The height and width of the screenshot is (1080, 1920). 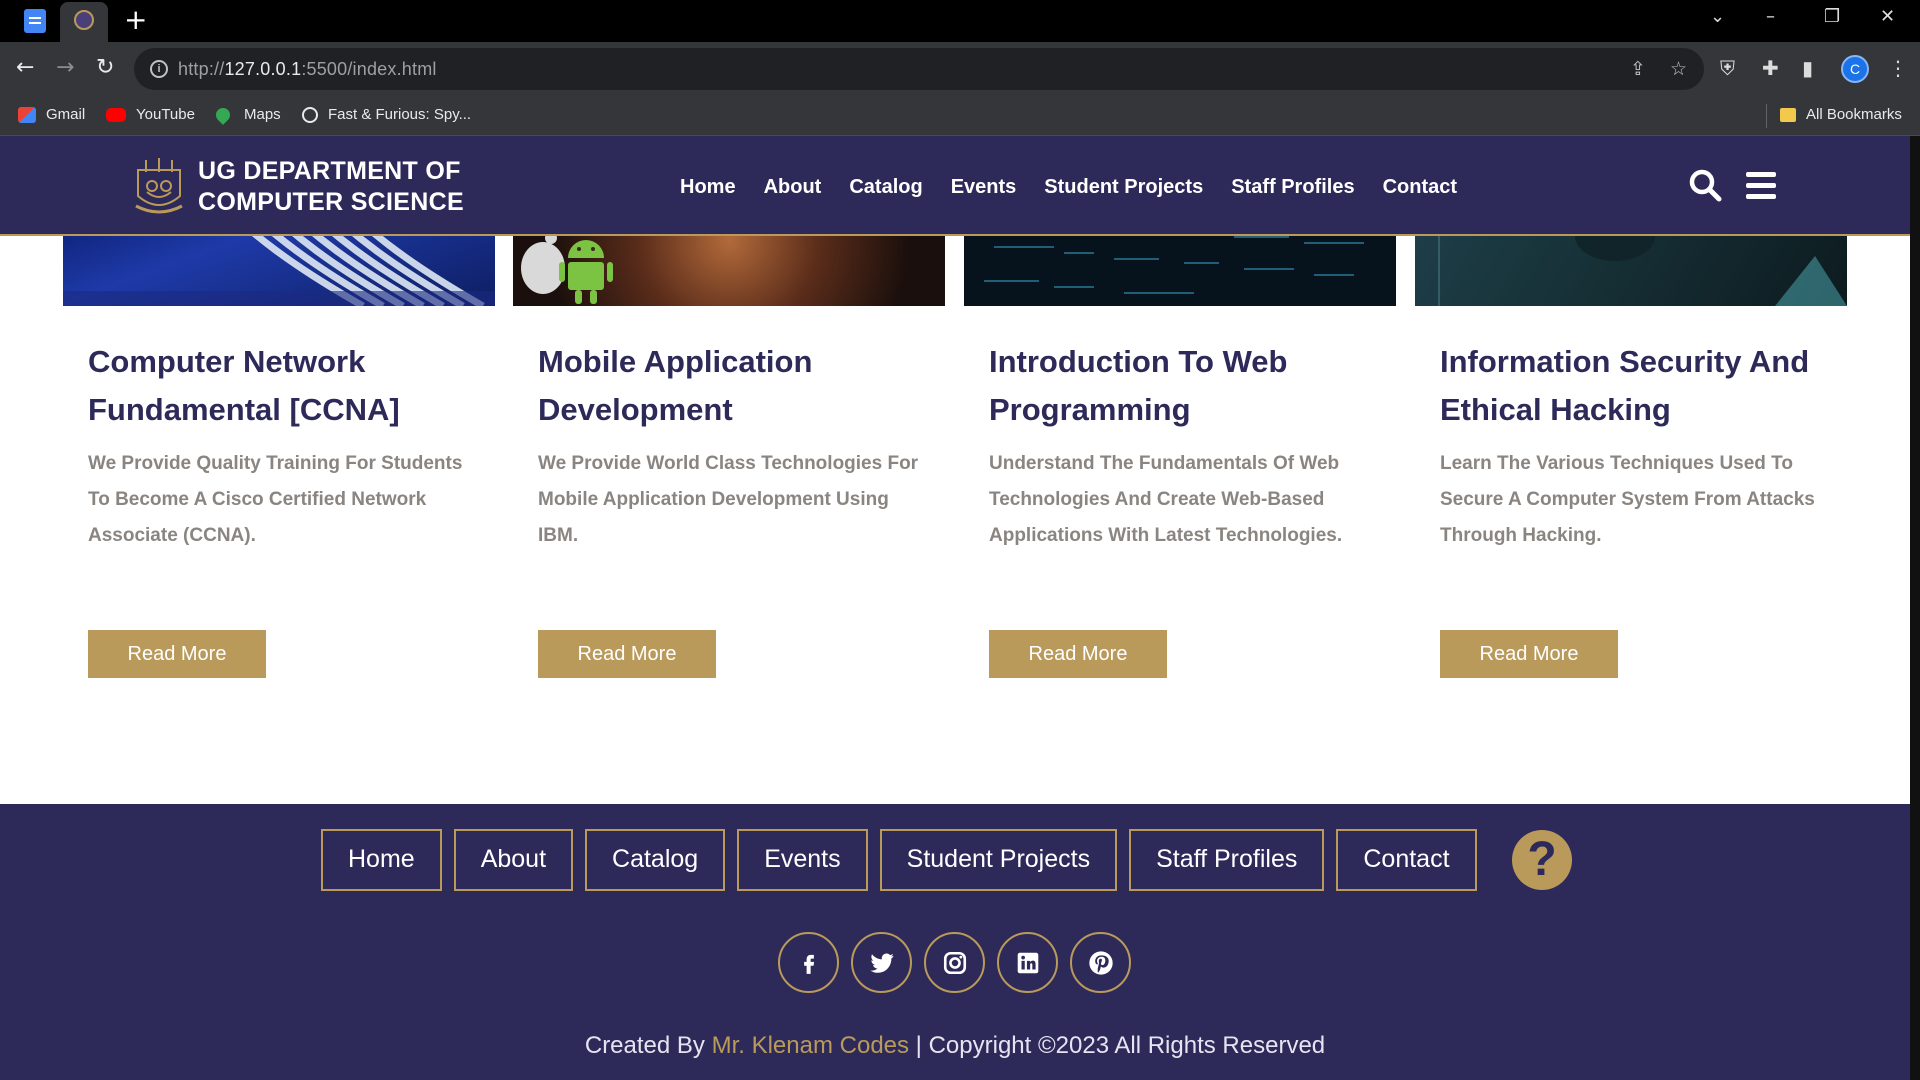 I want to click on reload-button: ↻, so click(x=105, y=68).